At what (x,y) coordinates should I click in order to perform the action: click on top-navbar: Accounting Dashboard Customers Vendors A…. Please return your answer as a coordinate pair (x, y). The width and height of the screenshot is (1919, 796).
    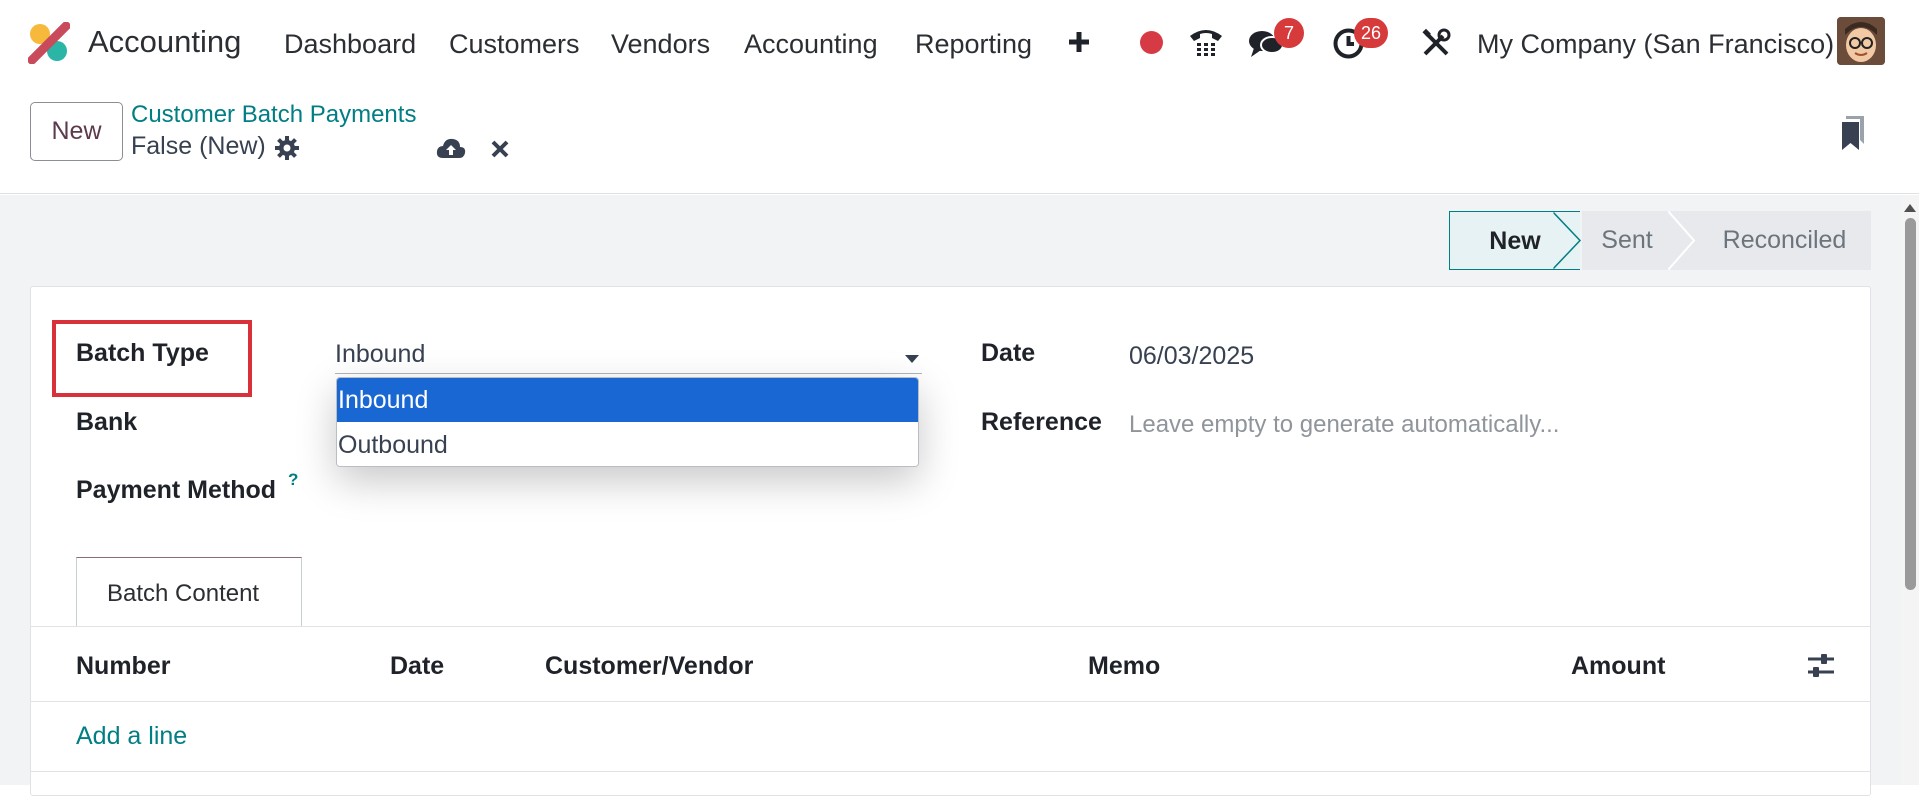
    Looking at the image, I should click on (959, 43).